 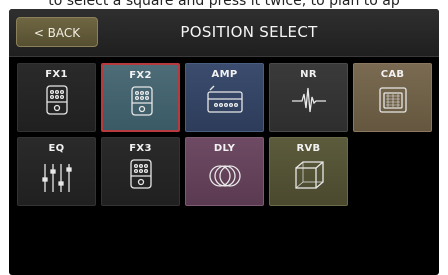 What do you see at coordinates (57, 32) in the screenshot?
I see `back-button: < BACK` at bounding box center [57, 32].